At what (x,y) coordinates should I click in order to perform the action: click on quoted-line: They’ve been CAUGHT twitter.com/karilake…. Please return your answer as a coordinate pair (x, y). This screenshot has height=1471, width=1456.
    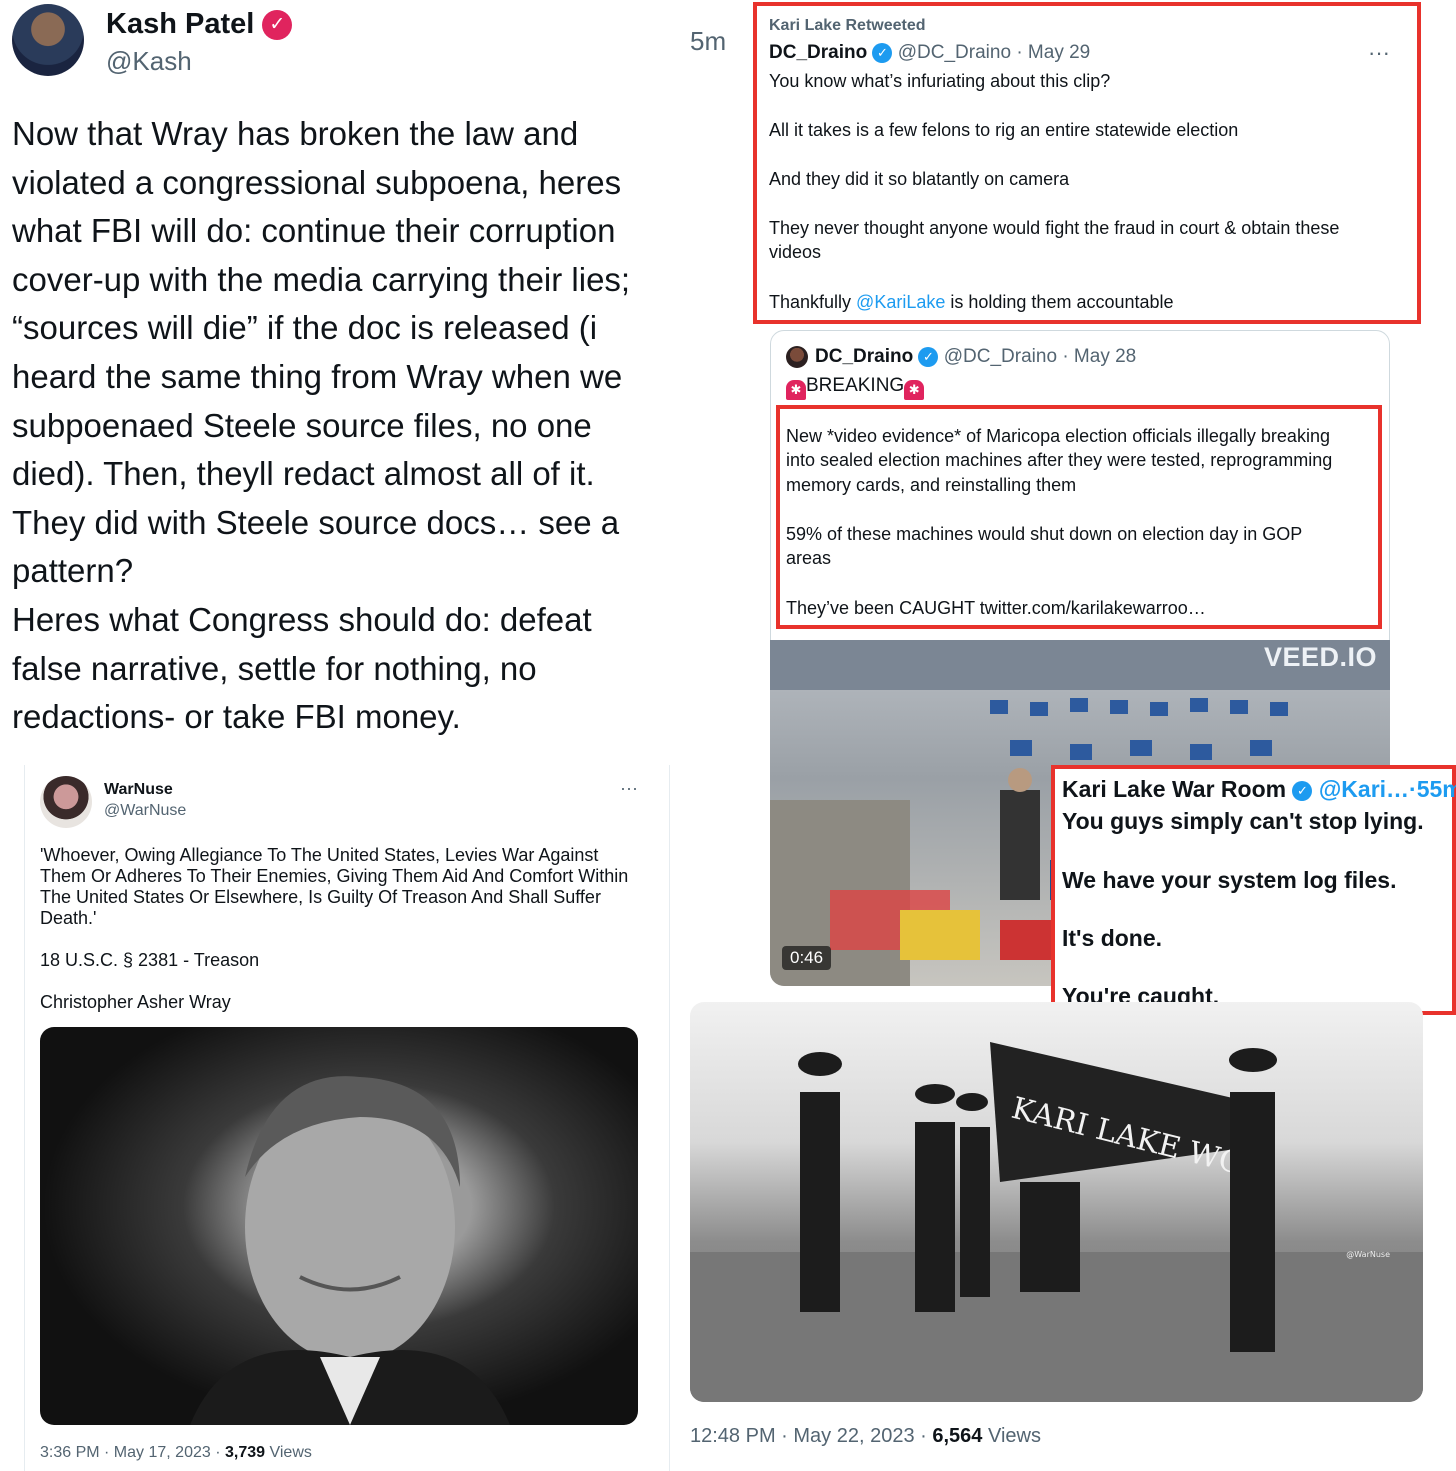
    Looking at the image, I should click on (996, 608).